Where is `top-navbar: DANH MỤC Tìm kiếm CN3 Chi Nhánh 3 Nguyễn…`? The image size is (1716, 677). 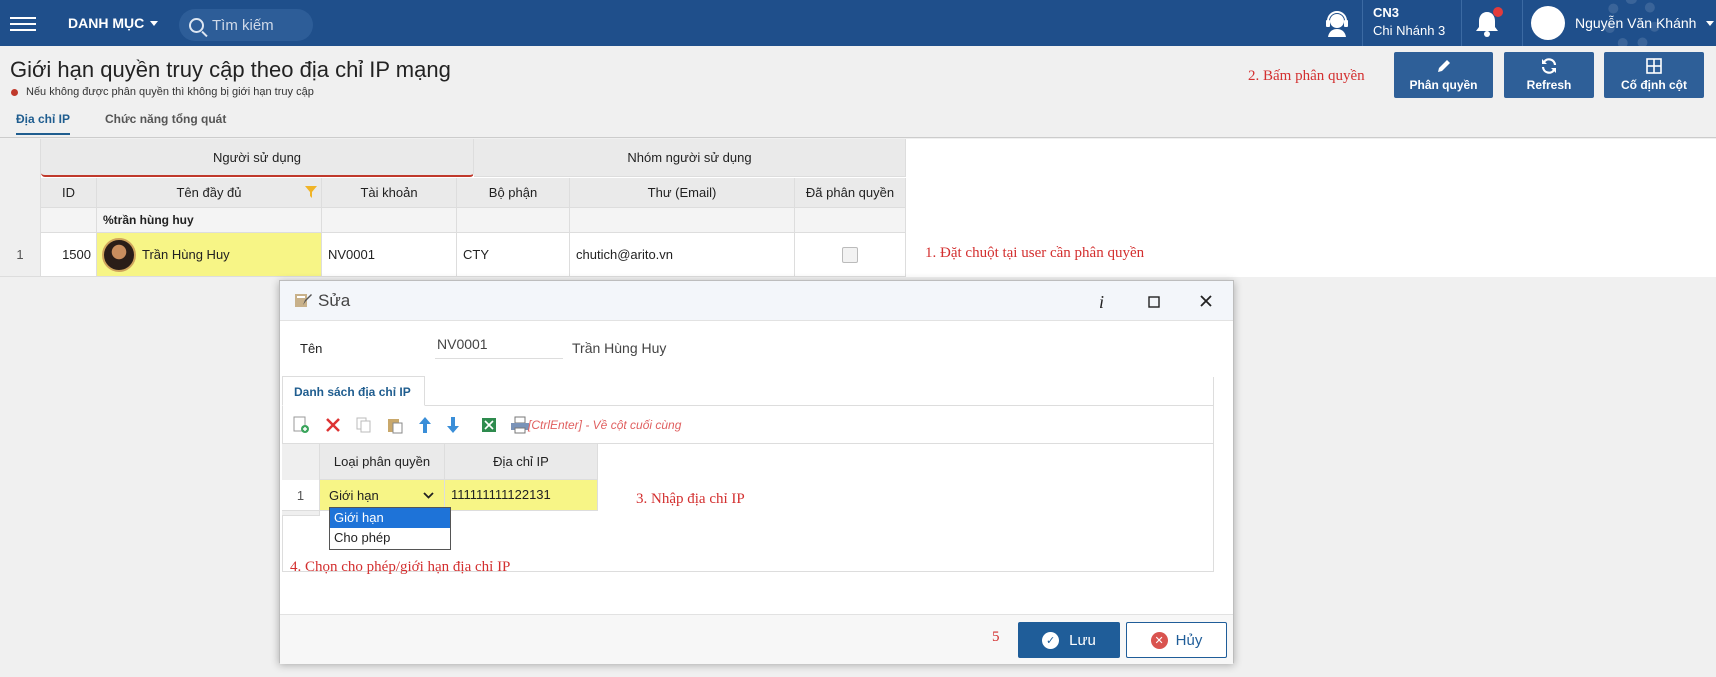 top-navbar: DANH MỤC Tìm kiếm CN3 Chi Nhánh 3 Nguyễn… is located at coordinates (858, 25).